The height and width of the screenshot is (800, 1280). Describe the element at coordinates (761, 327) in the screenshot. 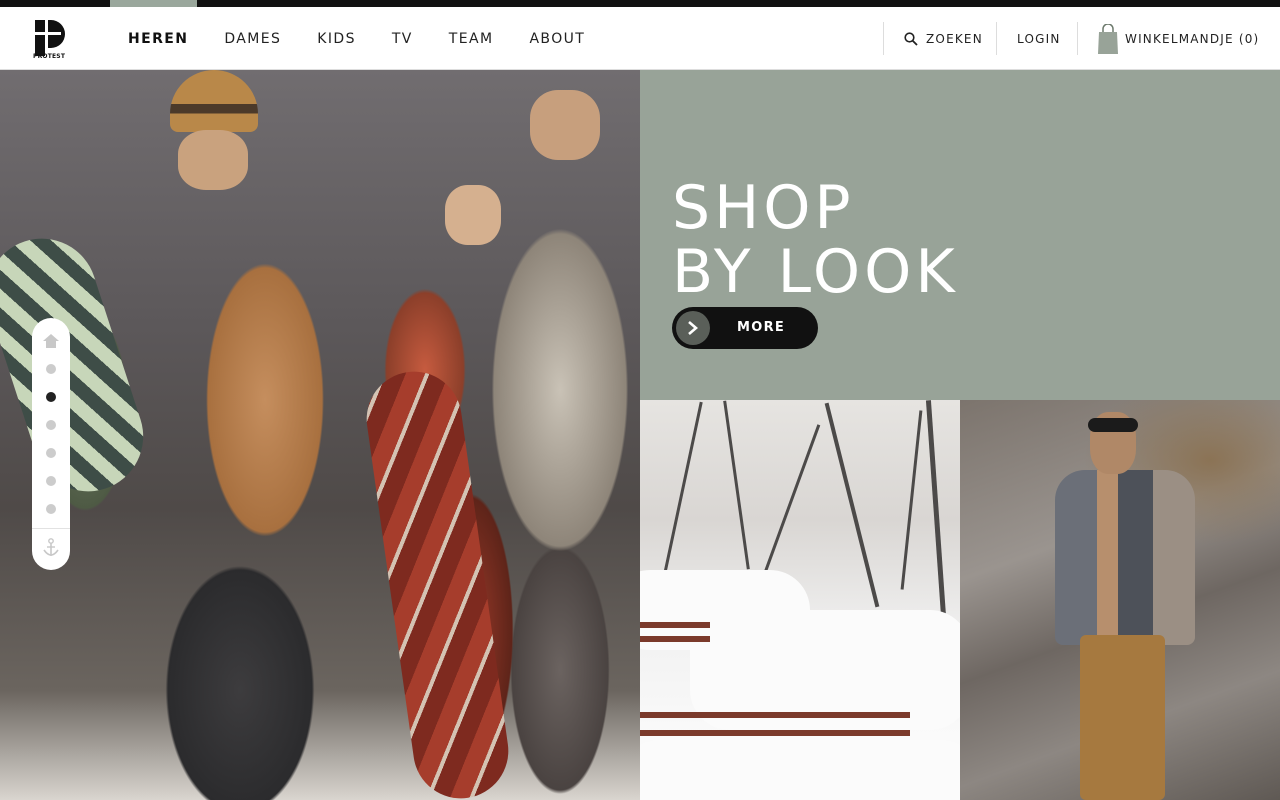

I see `more-button-label: MORE` at that location.